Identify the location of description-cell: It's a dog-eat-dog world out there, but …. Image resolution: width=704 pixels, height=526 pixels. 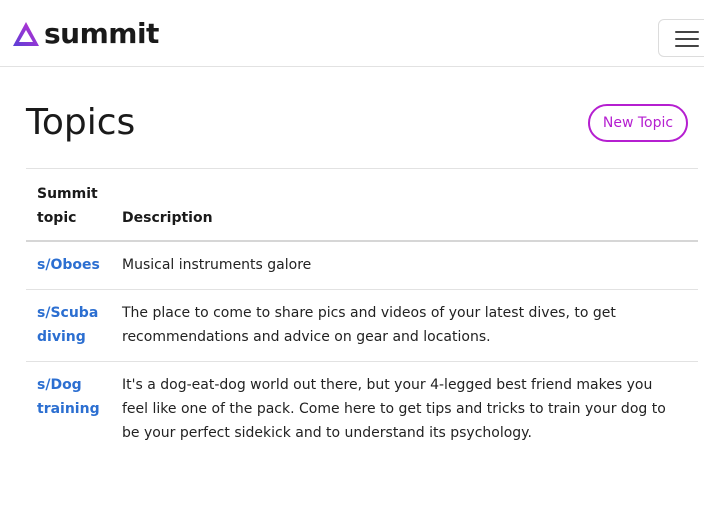
(394, 408).